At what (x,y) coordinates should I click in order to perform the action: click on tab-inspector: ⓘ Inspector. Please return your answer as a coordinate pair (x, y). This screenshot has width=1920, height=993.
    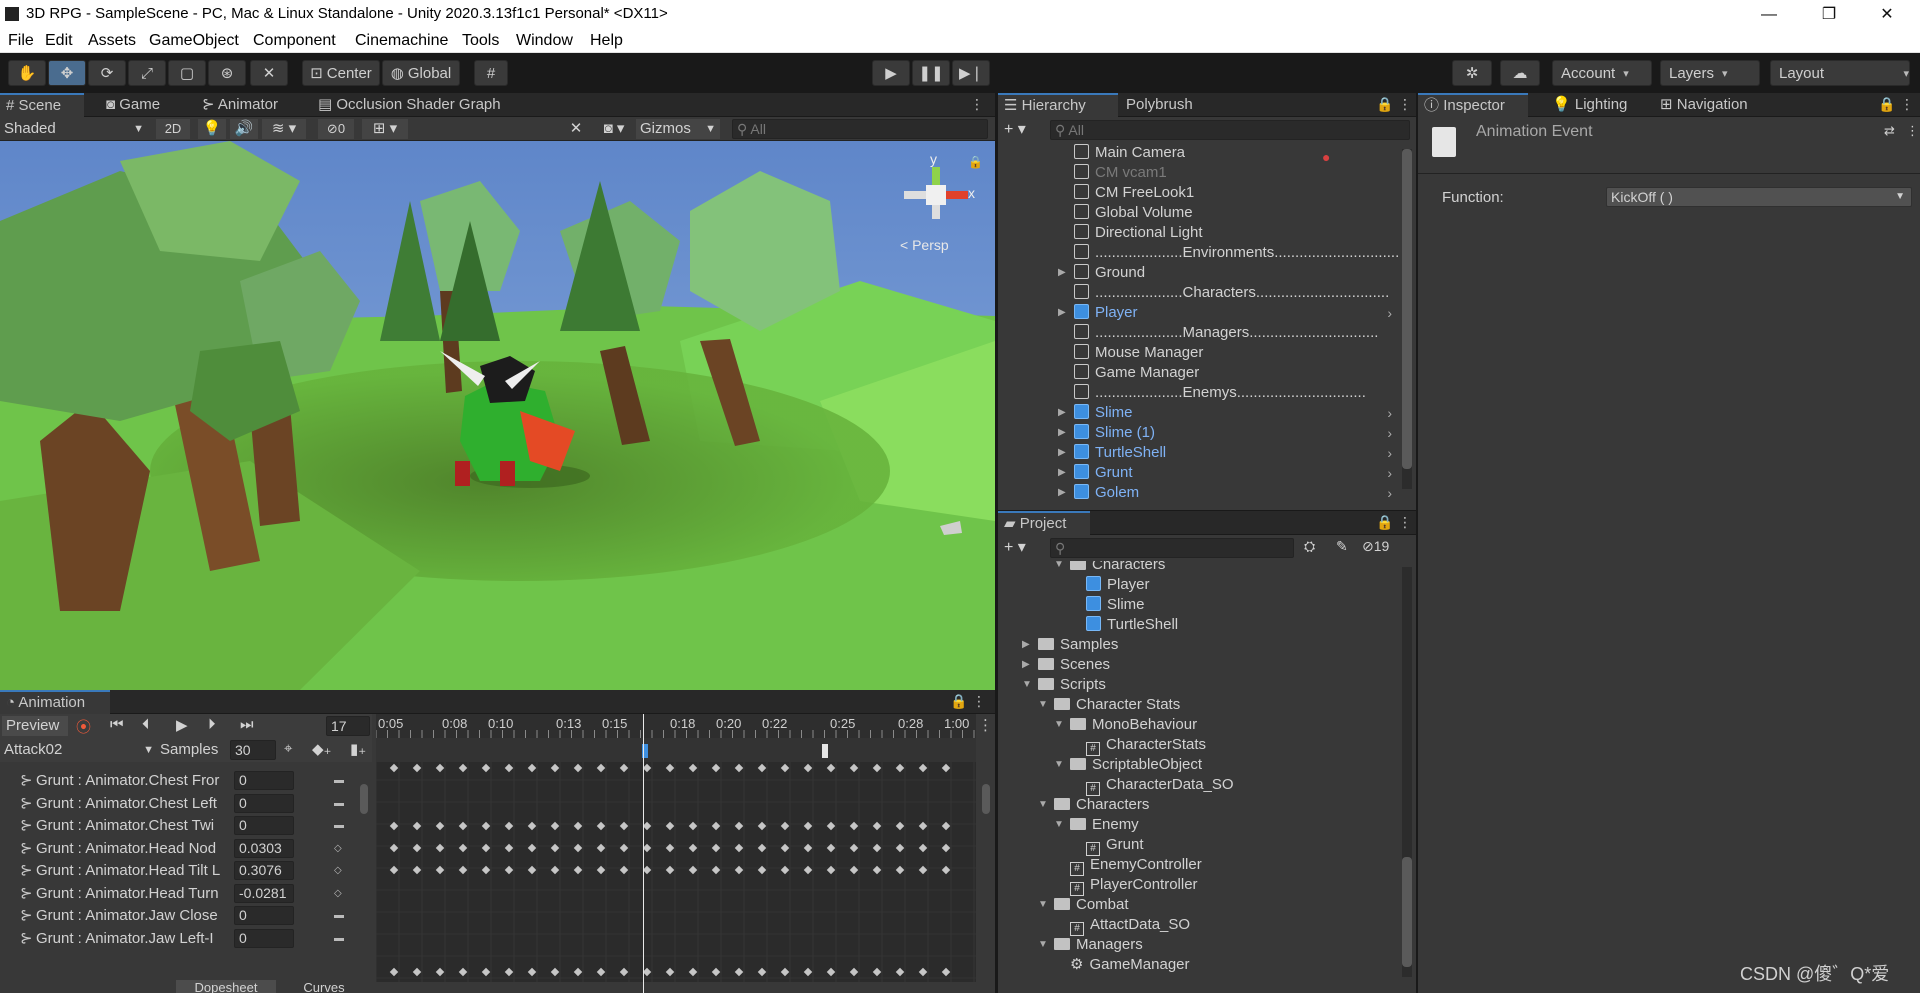
    Looking at the image, I should click on (1473, 105).